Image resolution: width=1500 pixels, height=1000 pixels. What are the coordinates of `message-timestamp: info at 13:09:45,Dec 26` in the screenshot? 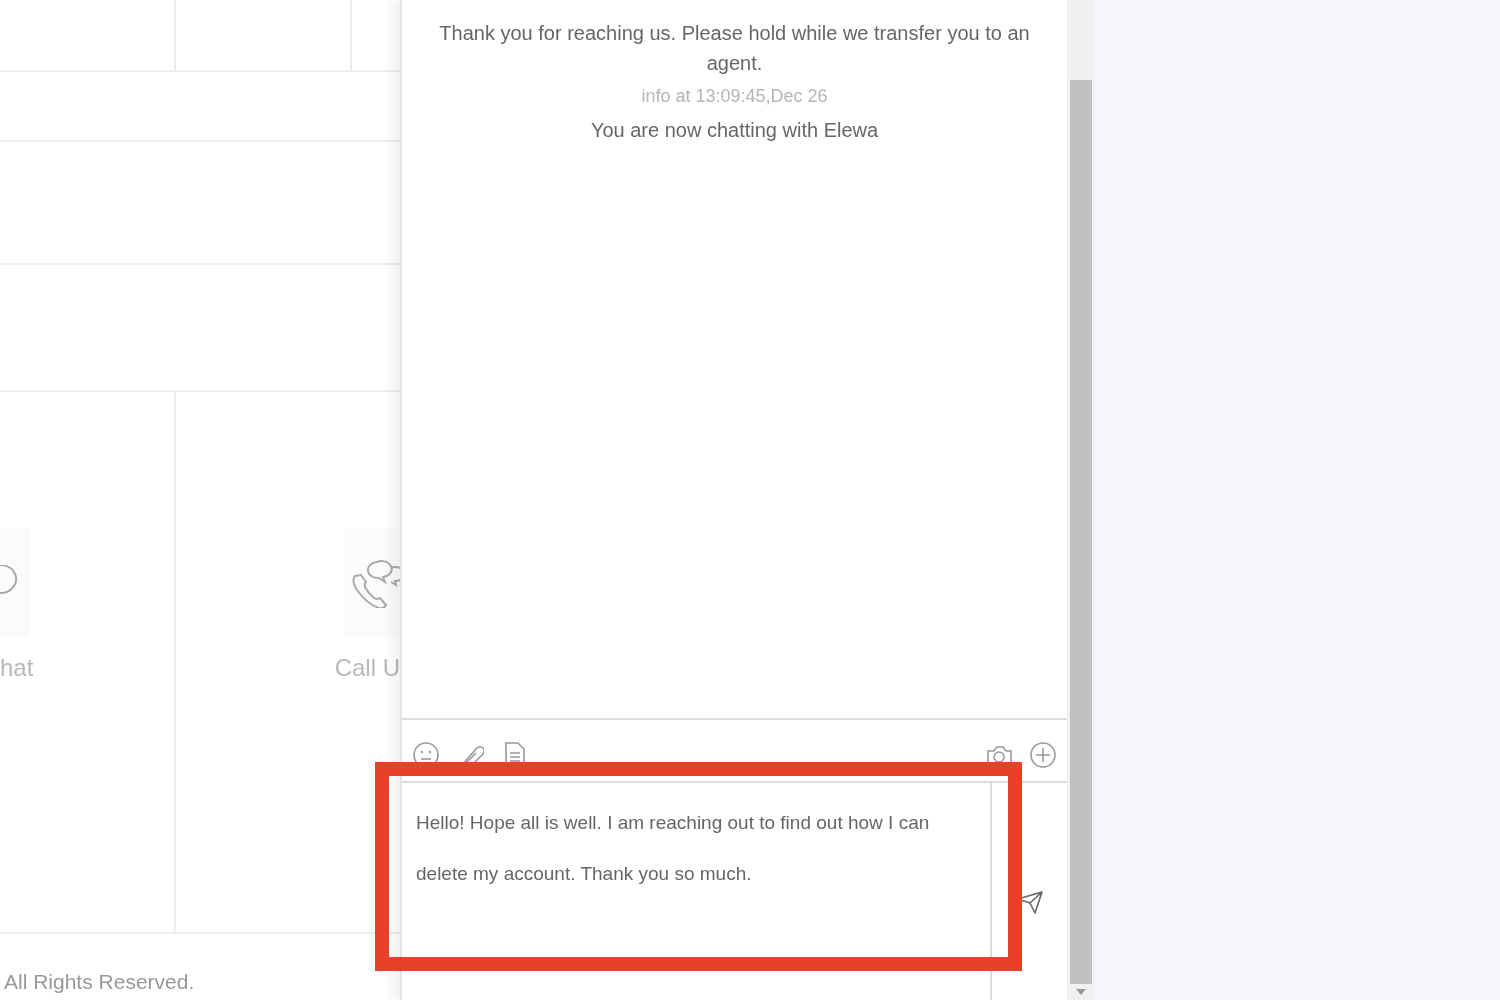 It's located at (734, 96).